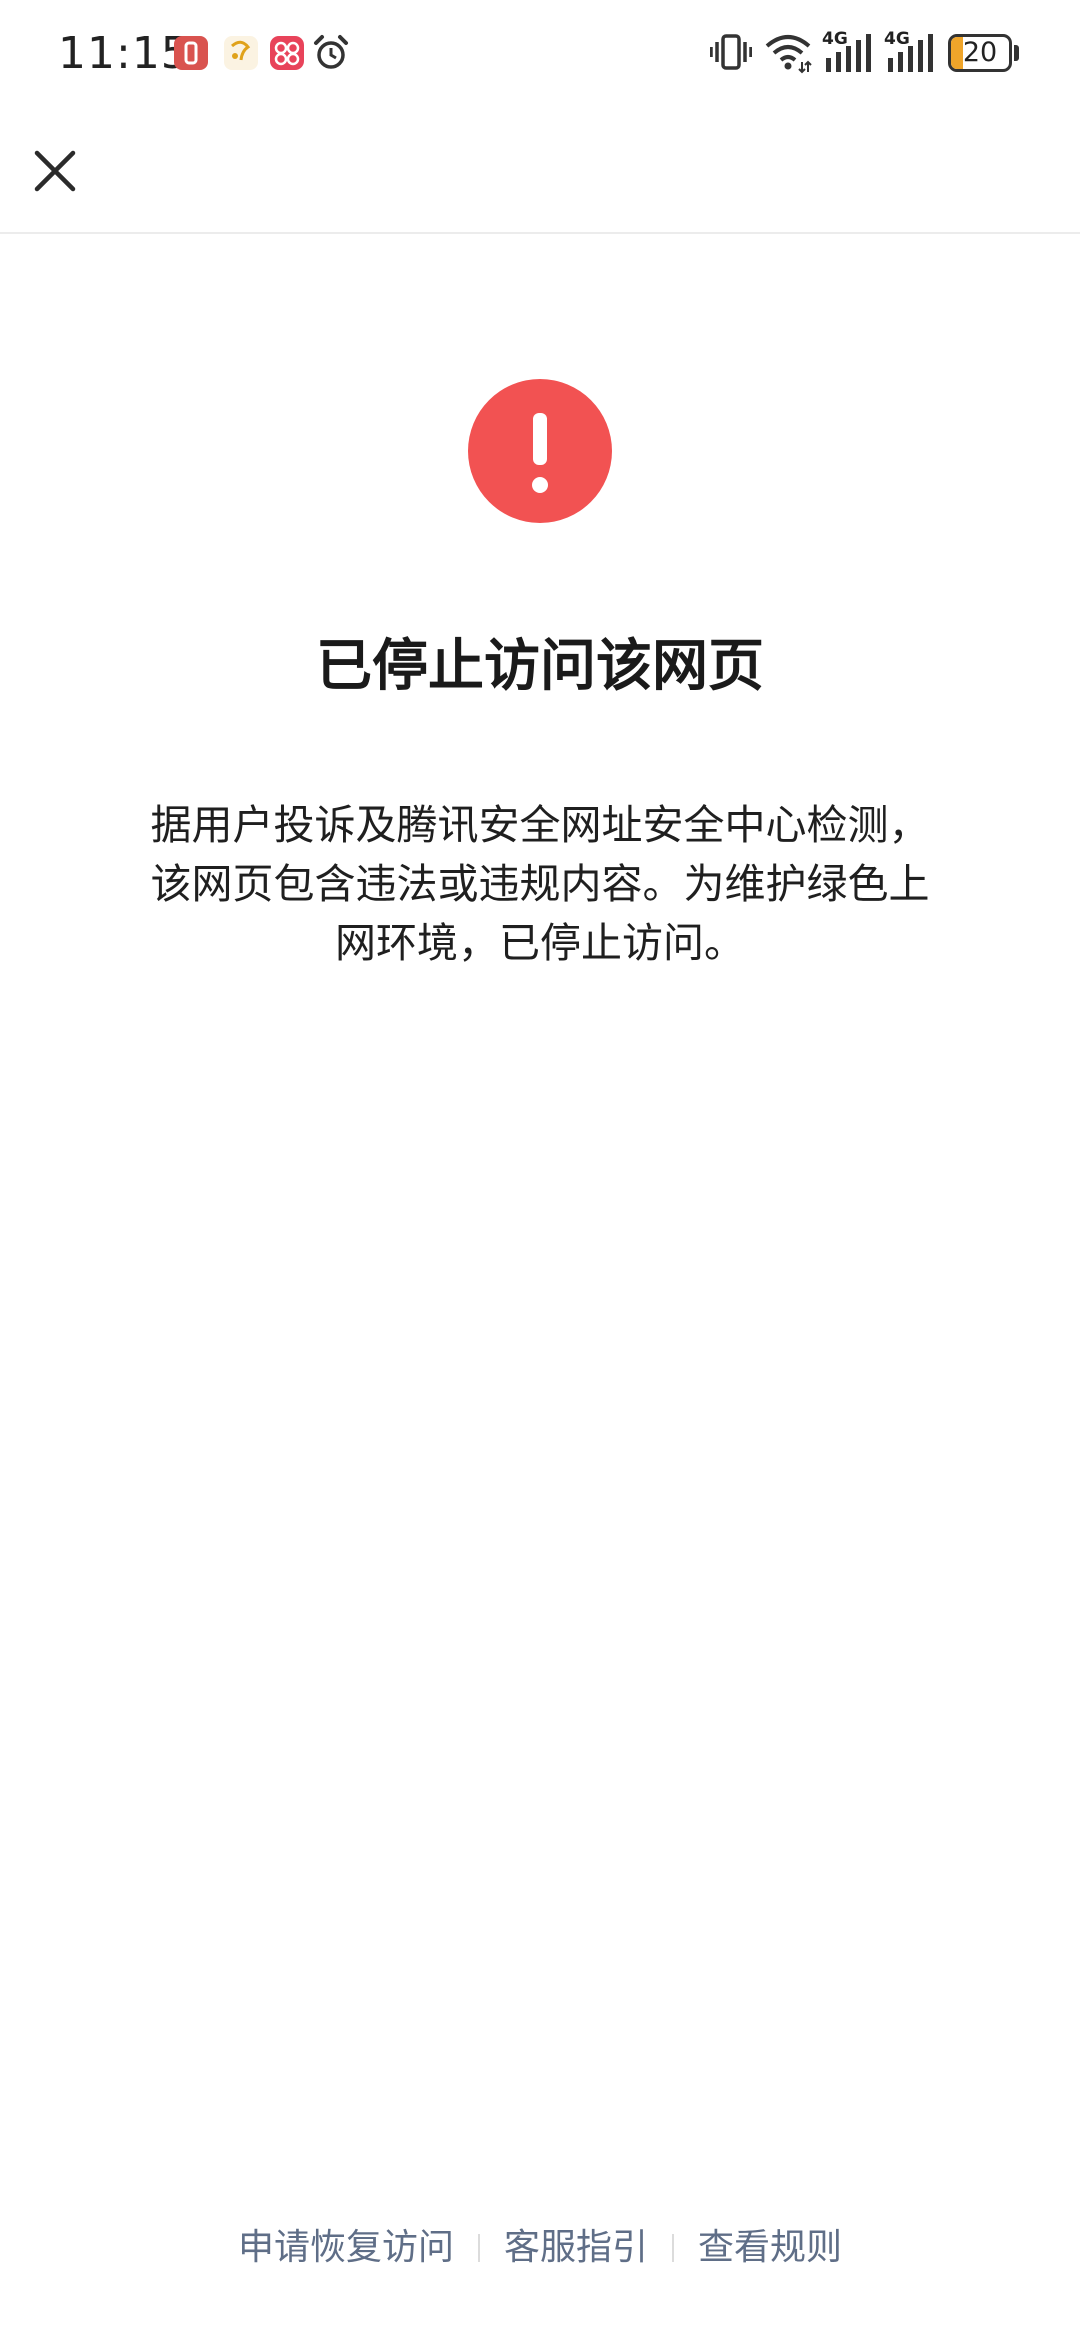 This screenshot has height=2340, width=1080. Describe the element at coordinates (540, 666) in the screenshot. I see `page-title: 已停止访问该网页` at that location.